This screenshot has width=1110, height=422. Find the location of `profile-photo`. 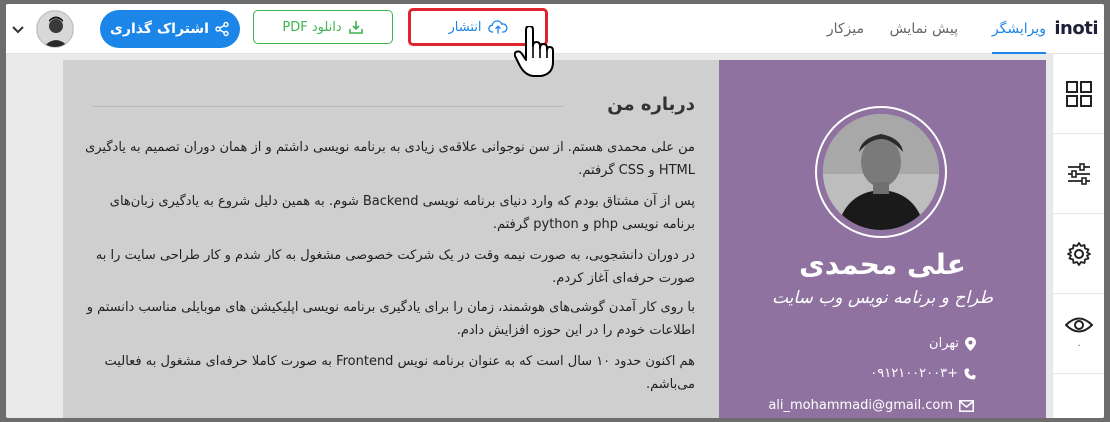

profile-photo is located at coordinates (881, 172).